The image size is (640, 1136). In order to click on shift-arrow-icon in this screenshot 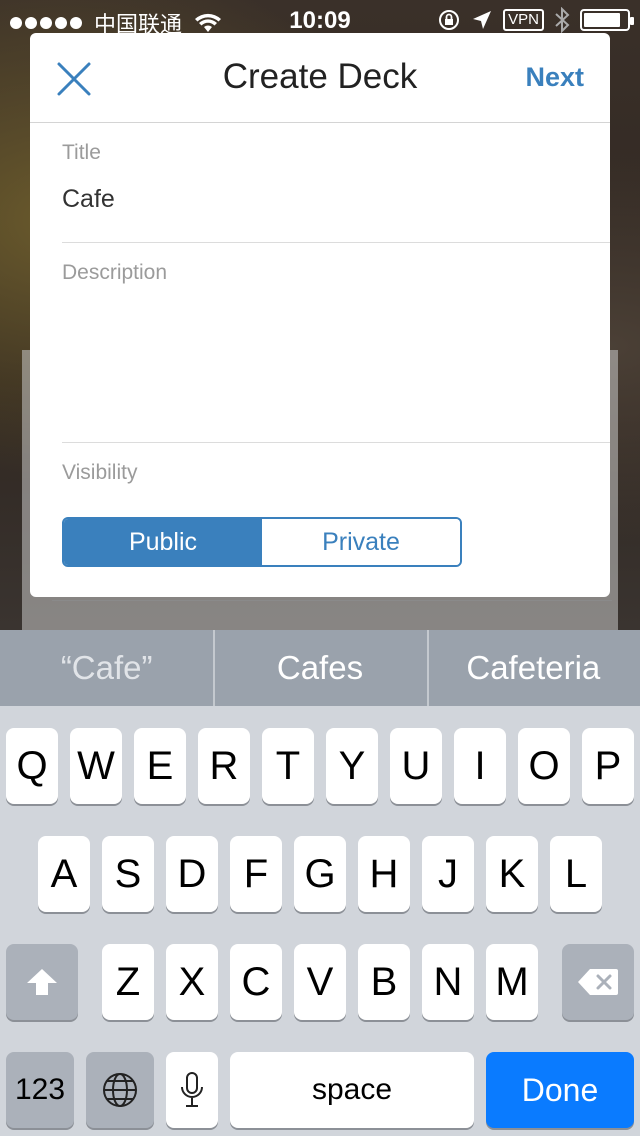, I will do `click(42, 982)`.